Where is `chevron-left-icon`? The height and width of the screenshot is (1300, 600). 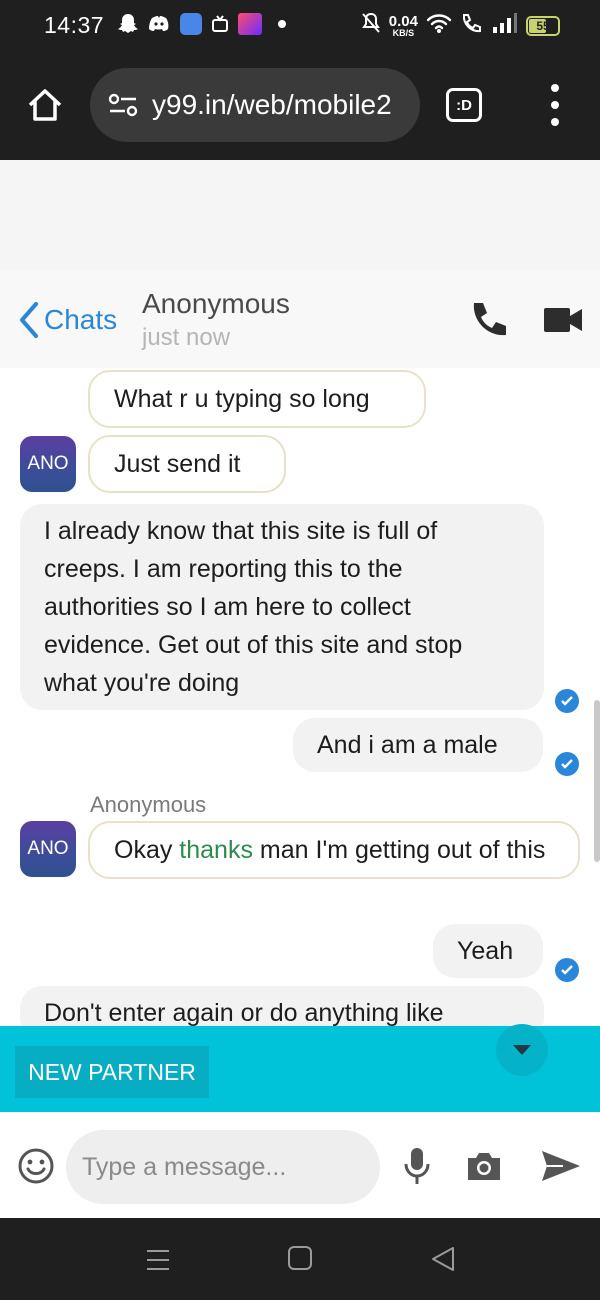
chevron-left-icon is located at coordinates (29, 320).